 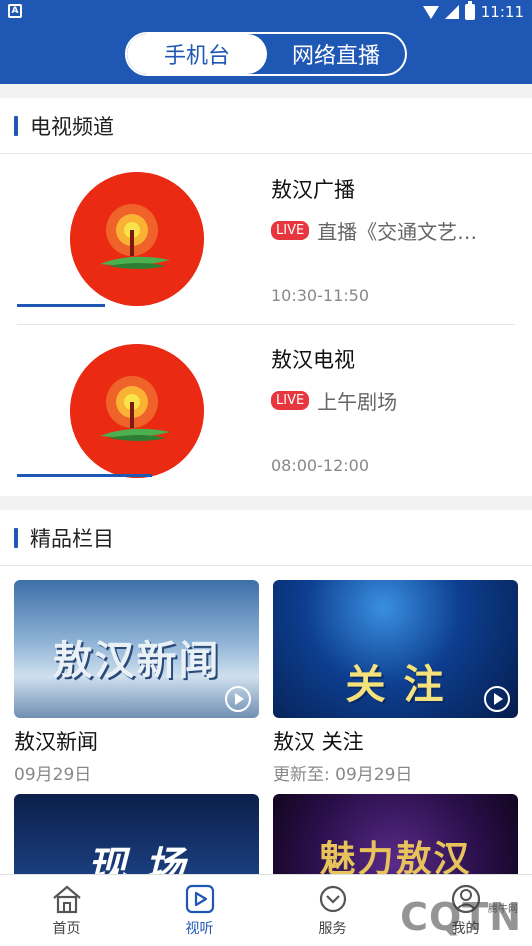 What do you see at coordinates (332, 928) in the screenshot?
I see `nav-label: 服务` at bounding box center [332, 928].